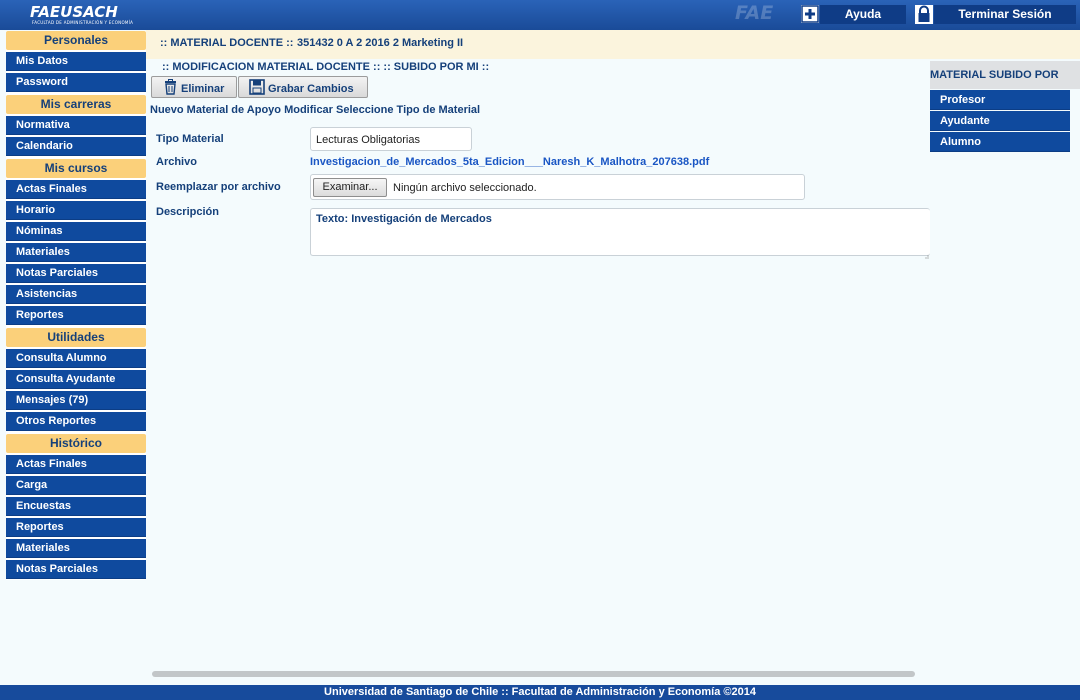  Describe the element at coordinates (76, 464) in the screenshot. I see `sidebar-item-historico-actas-finales: Actas Finales` at that location.